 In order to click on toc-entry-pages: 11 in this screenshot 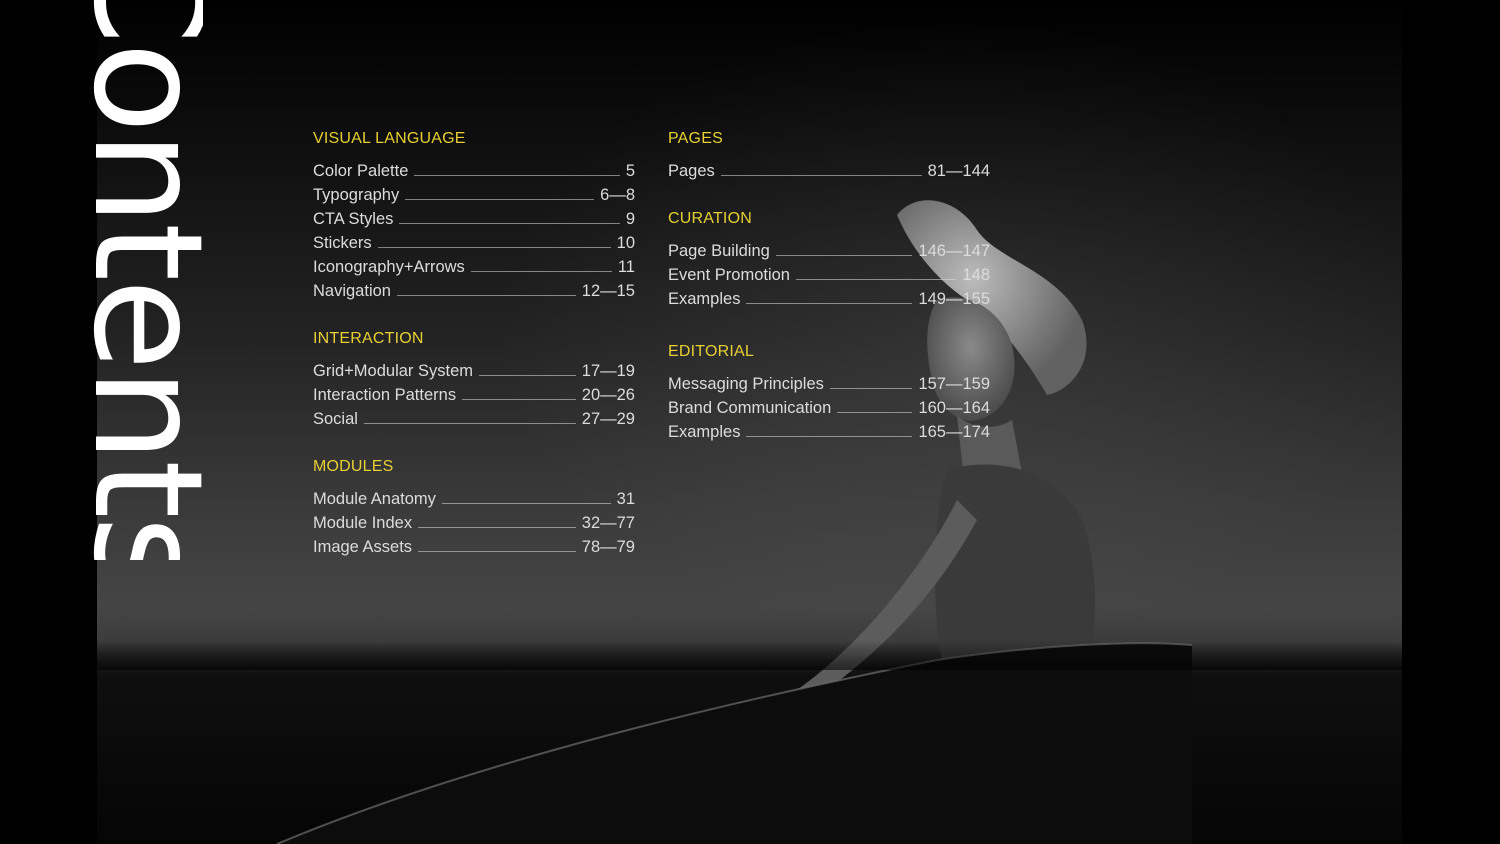, I will do `click(626, 267)`.